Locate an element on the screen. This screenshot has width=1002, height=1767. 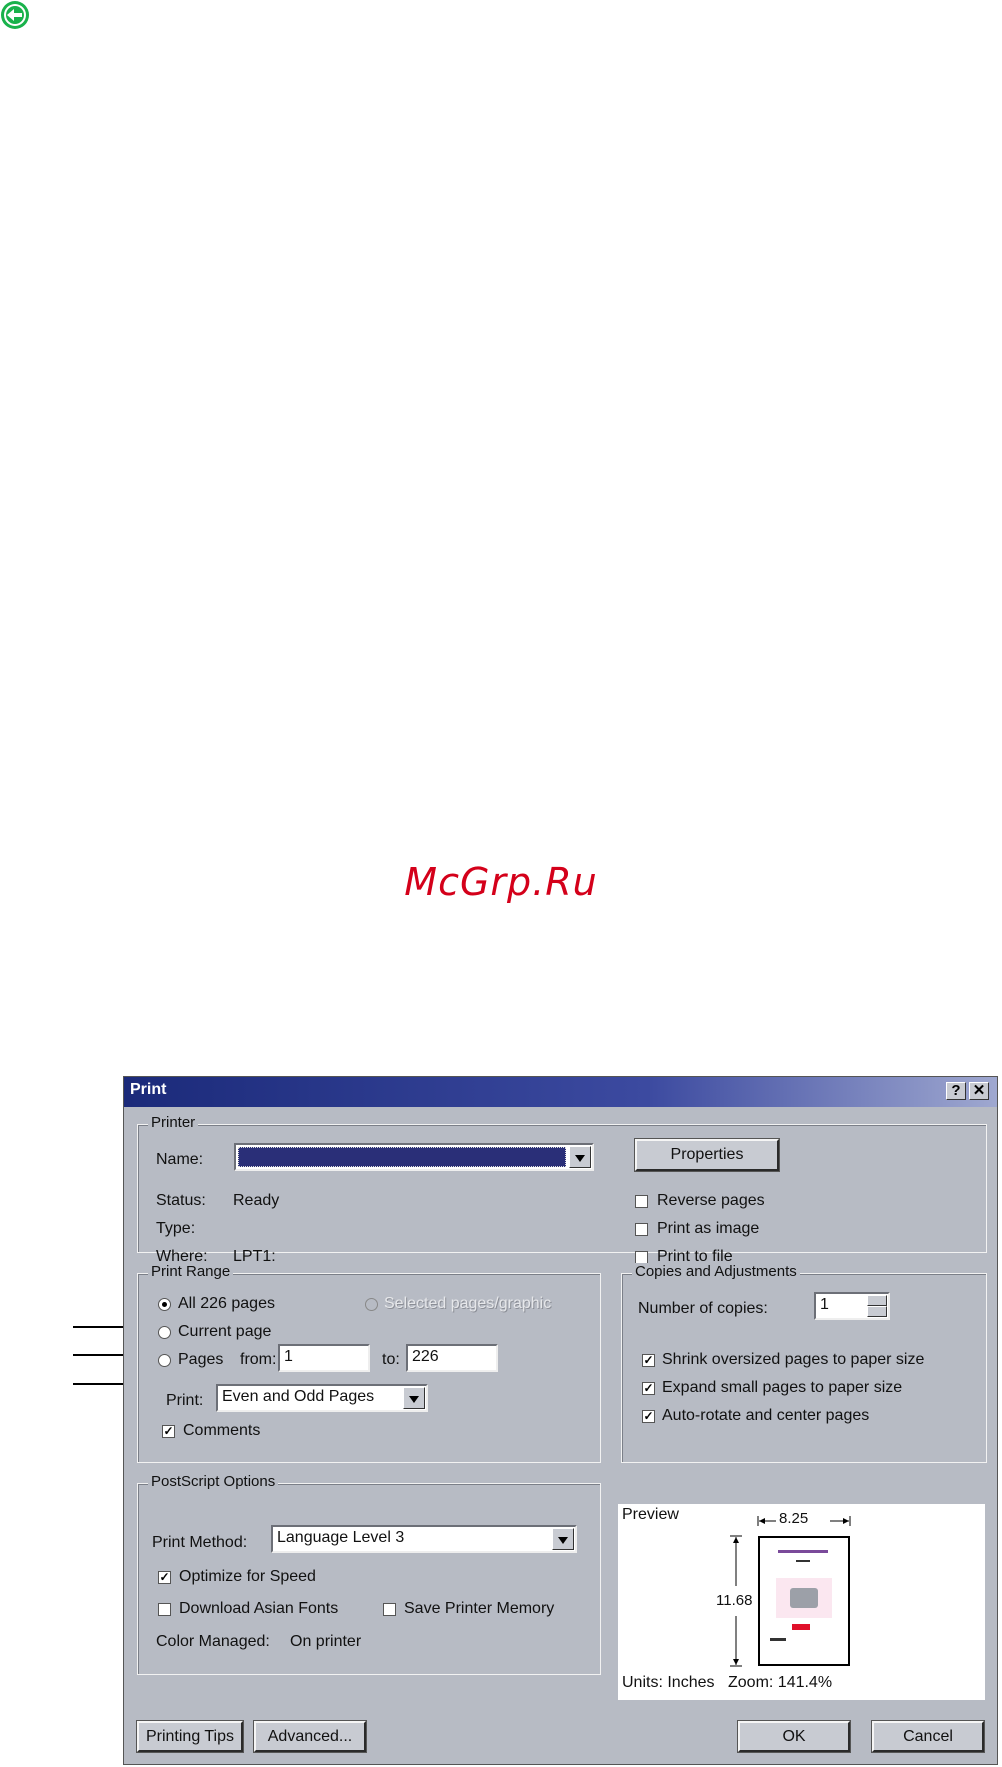
print-range-legend: Print Range is located at coordinates (191, 1271).